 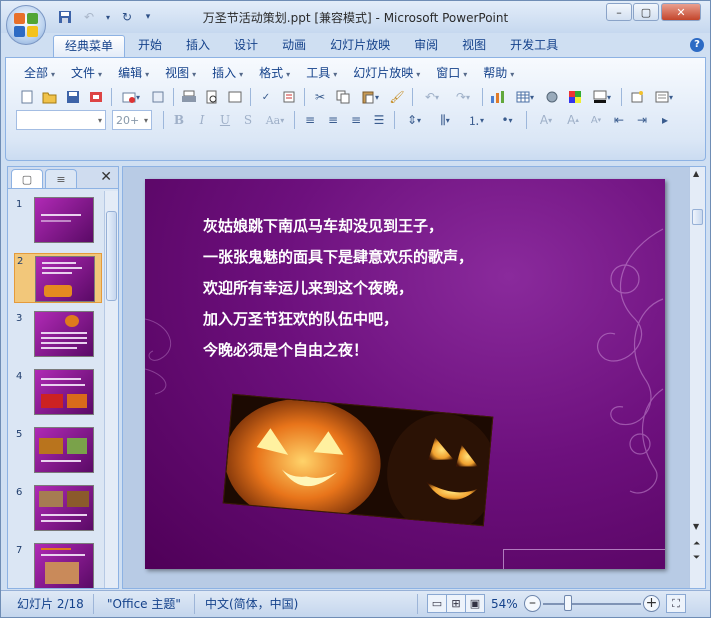 I want to click on outline-tab: ≡, so click(x=61, y=178).